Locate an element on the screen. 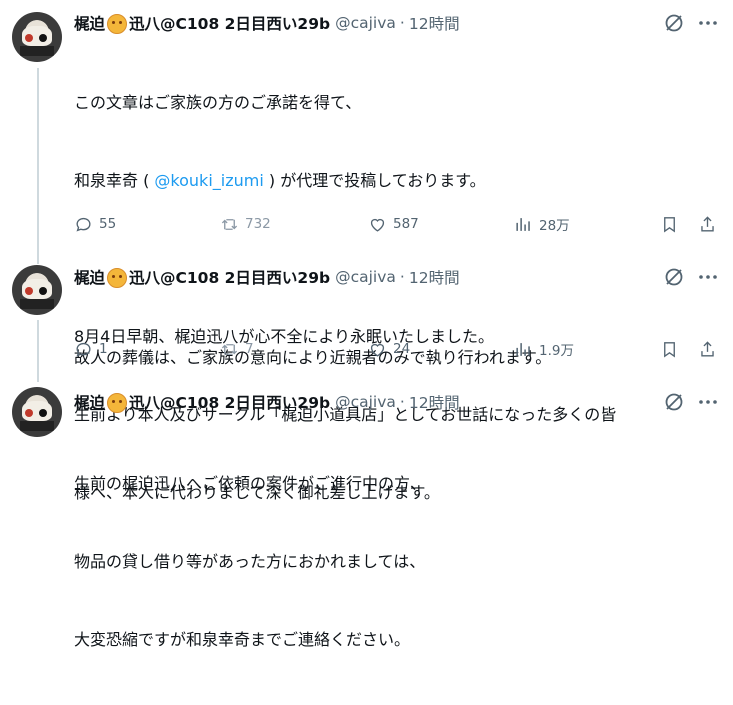 This screenshot has height=705, width=733. like-button: 24 is located at coordinates (389, 349).